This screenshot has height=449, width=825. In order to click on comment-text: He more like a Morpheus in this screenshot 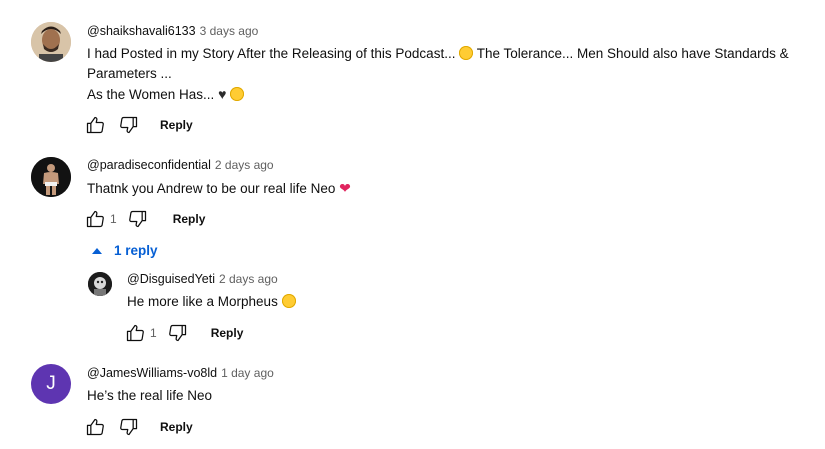, I will do `click(211, 302)`.